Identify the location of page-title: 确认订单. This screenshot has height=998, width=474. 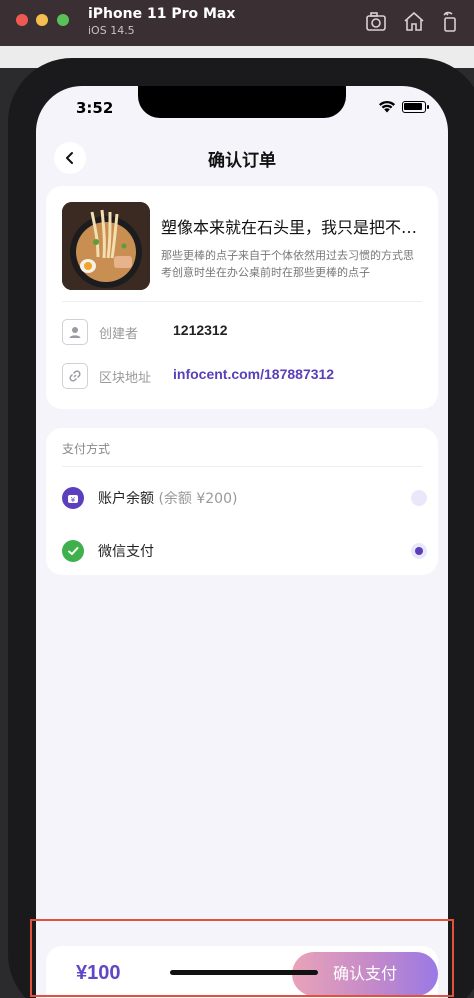
(242, 161).